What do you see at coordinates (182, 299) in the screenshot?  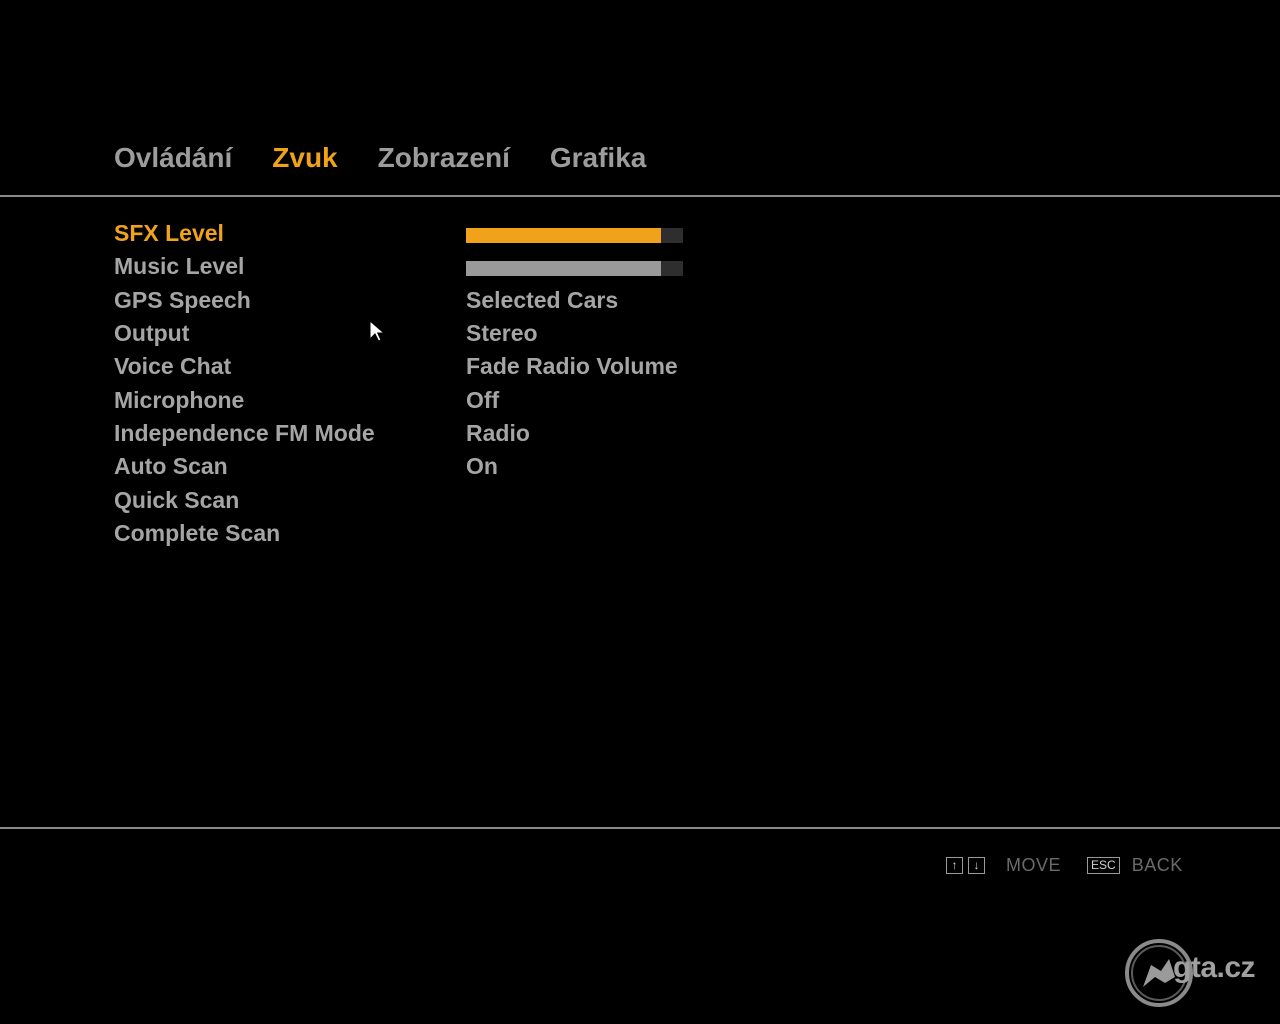 I see `setting-label: GPS Speech` at bounding box center [182, 299].